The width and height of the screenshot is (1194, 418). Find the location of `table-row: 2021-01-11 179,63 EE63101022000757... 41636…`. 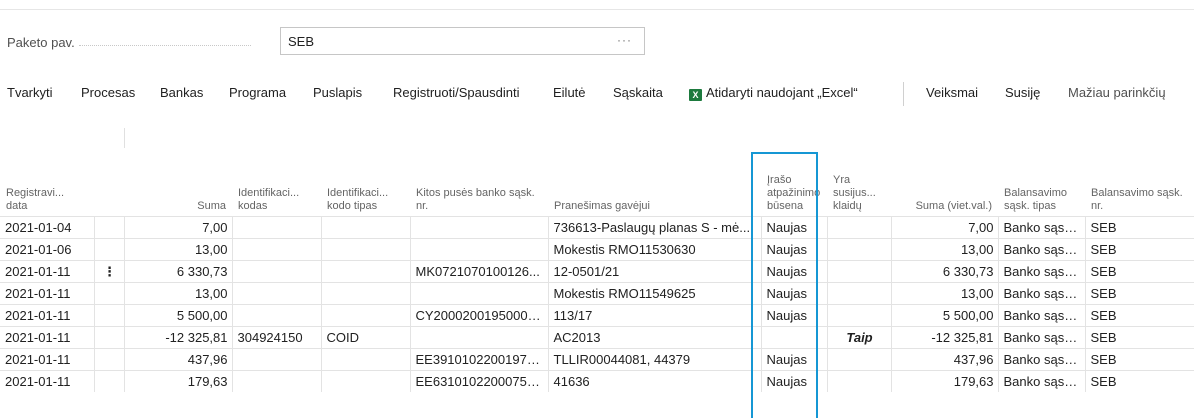

table-row: 2021-01-11 179,63 EE63101022000757... 41636… is located at coordinates (597, 381).